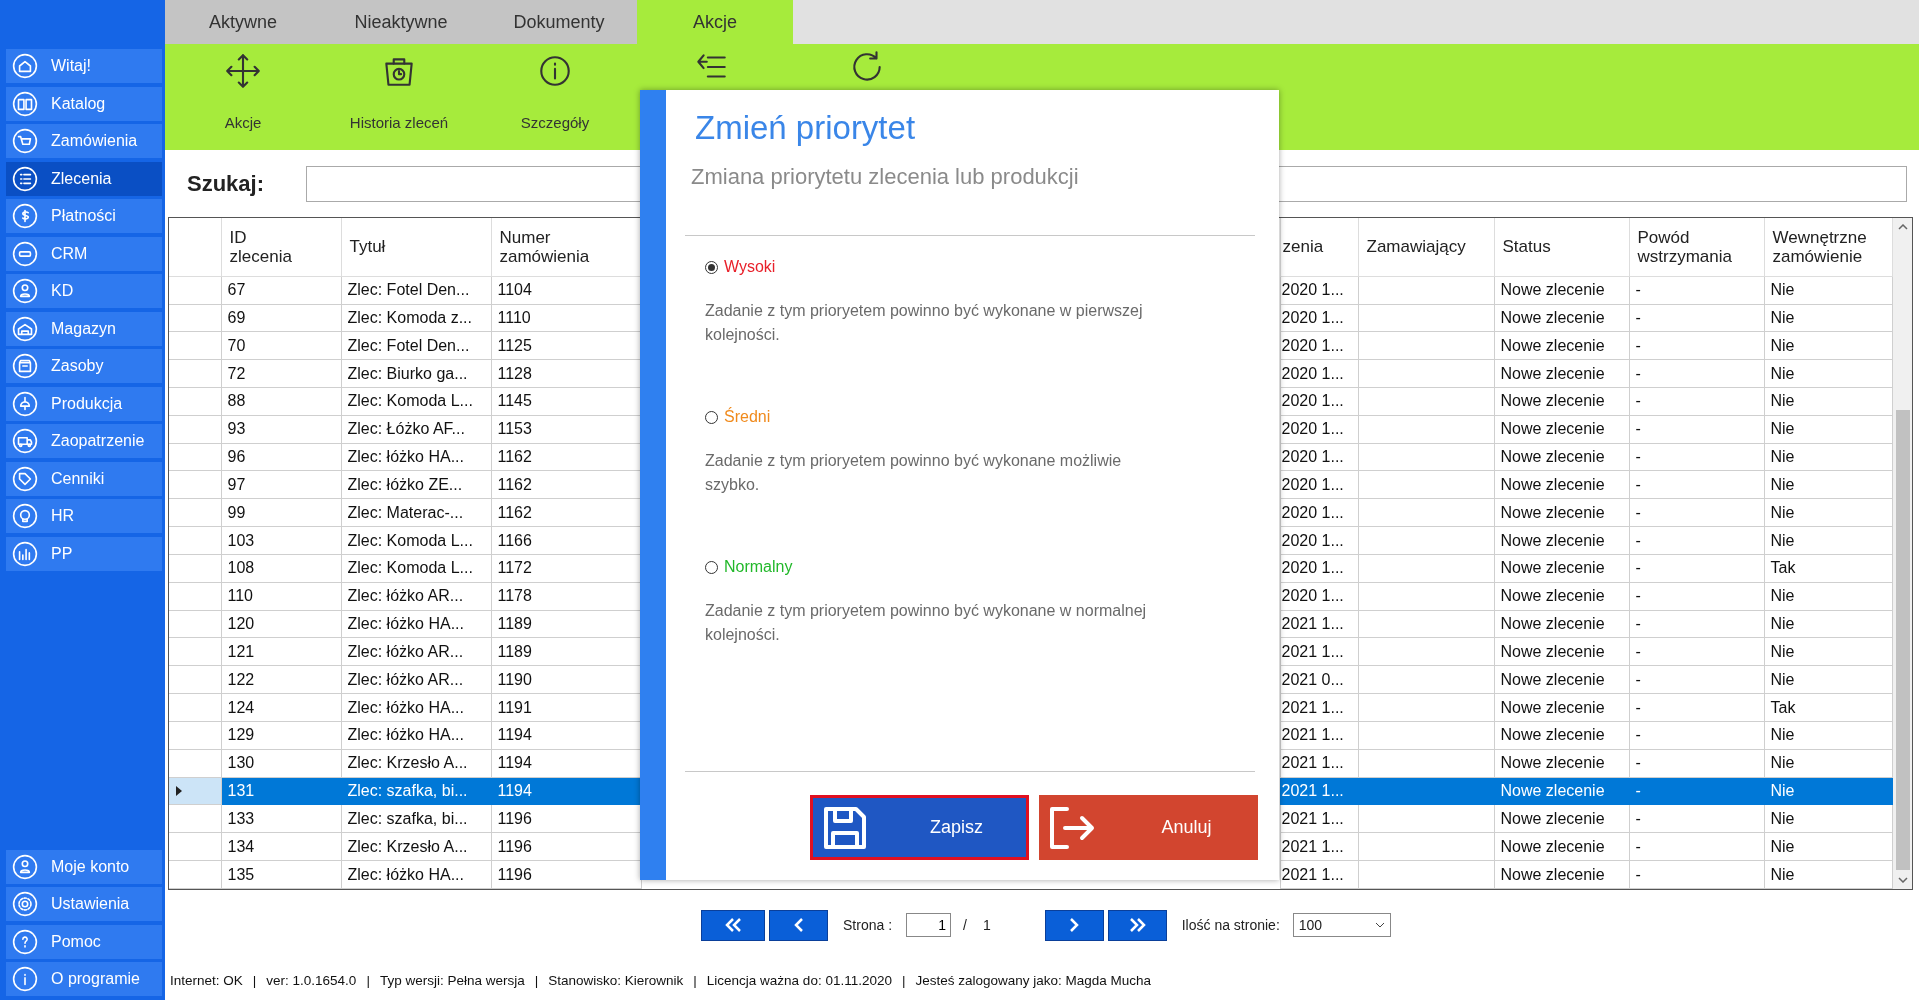 The width and height of the screenshot is (1919, 1000). What do you see at coordinates (868, 925) in the screenshot?
I see `page-label: Strona :` at bounding box center [868, 925].